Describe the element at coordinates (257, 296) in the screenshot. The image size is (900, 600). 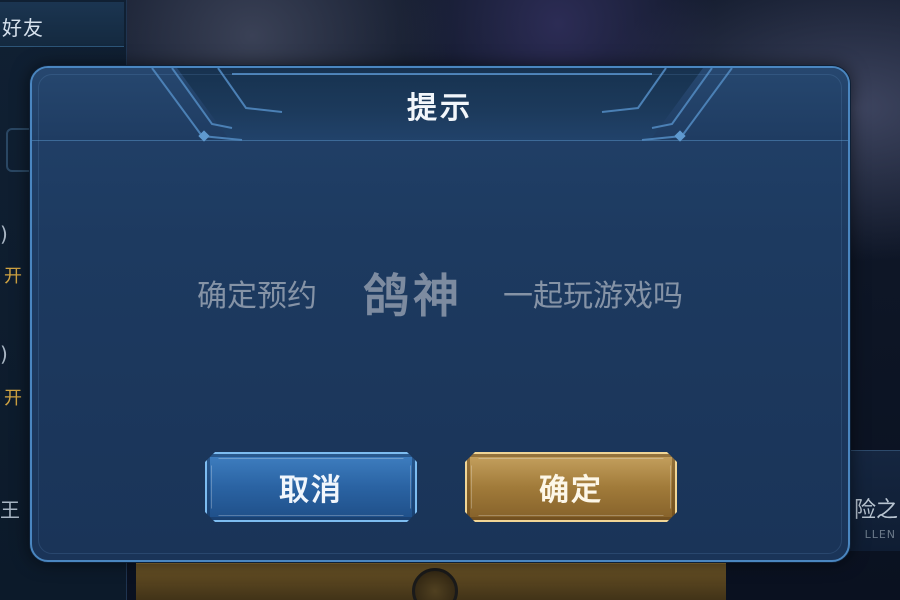
I see `message-prefix: 确定预约` at that location.